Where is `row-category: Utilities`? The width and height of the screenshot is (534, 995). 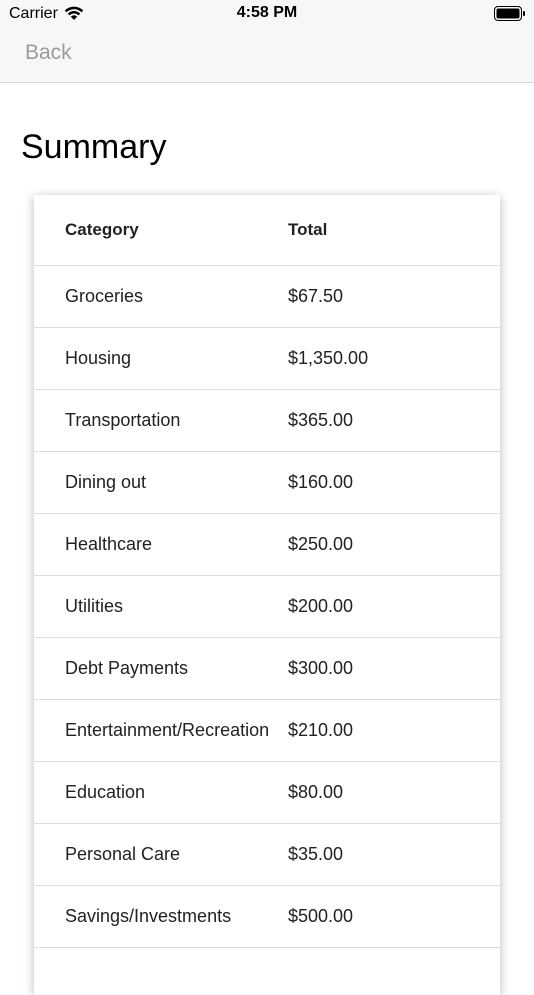 row-category: Utilities is located at coordinates (94, 606).